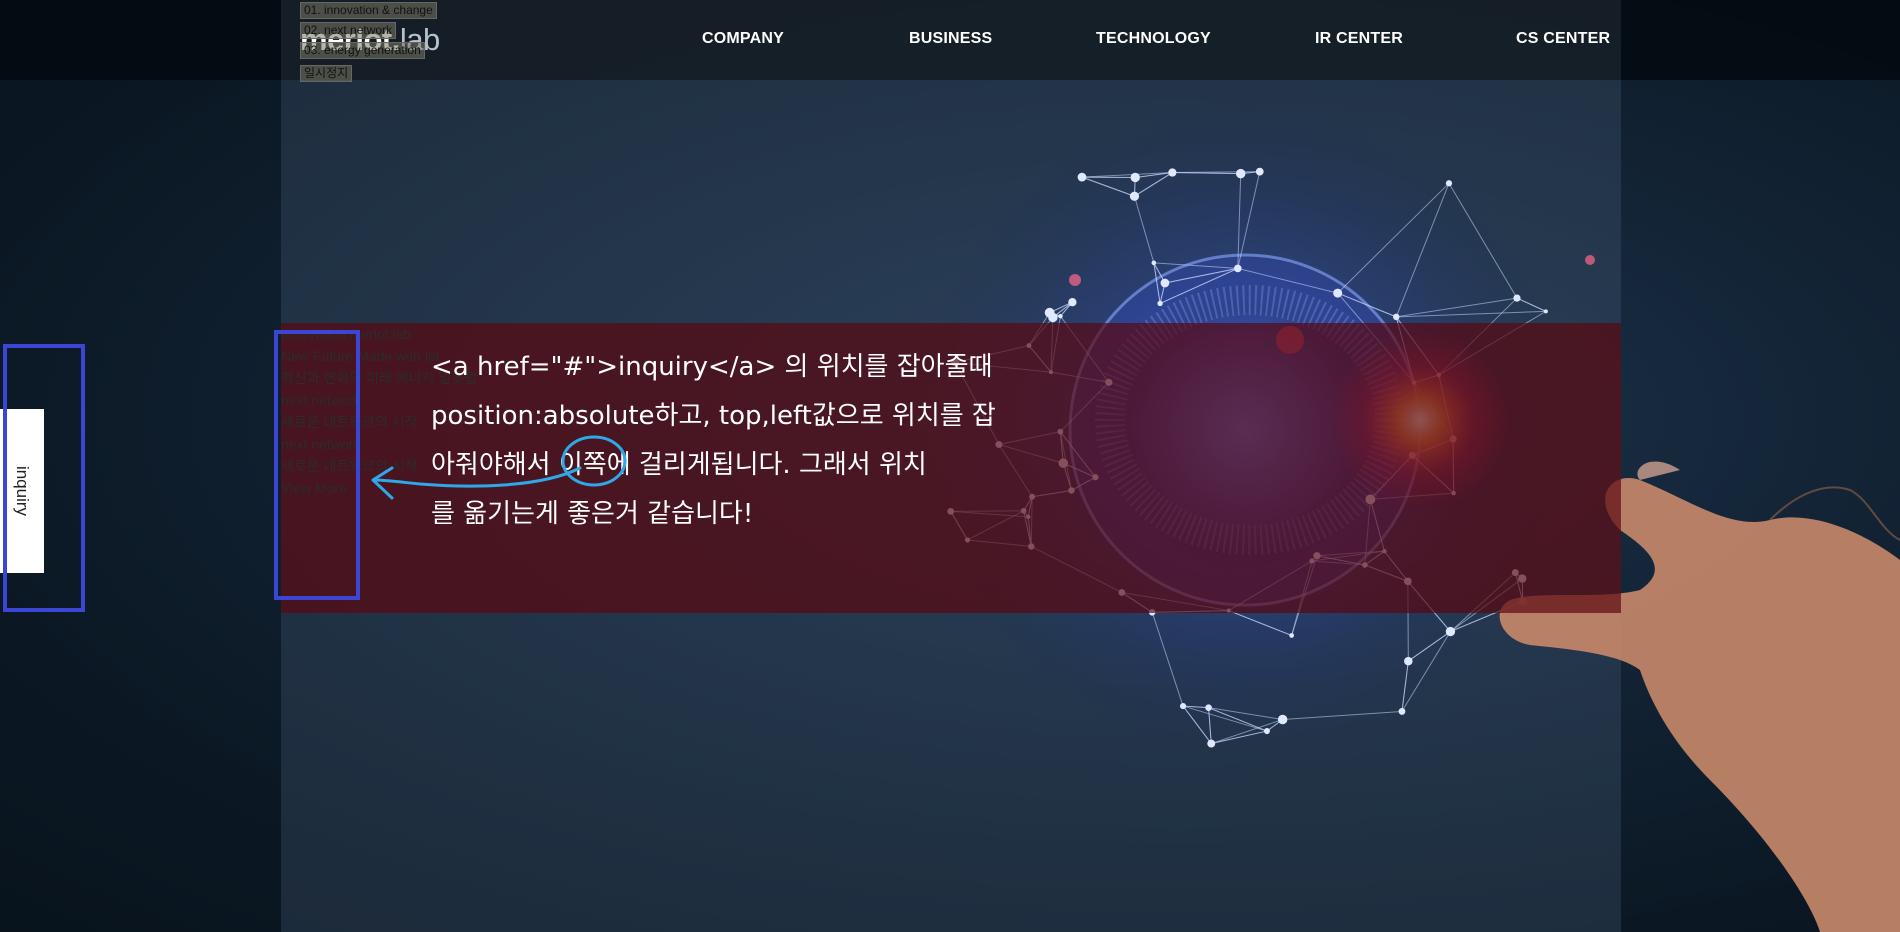 Image resolution: width=1900 pixels, height=932 pixels. I want to click on annotation-line: position:absolute하고, top,left값으로 위치를 잡, so click(713, 416).